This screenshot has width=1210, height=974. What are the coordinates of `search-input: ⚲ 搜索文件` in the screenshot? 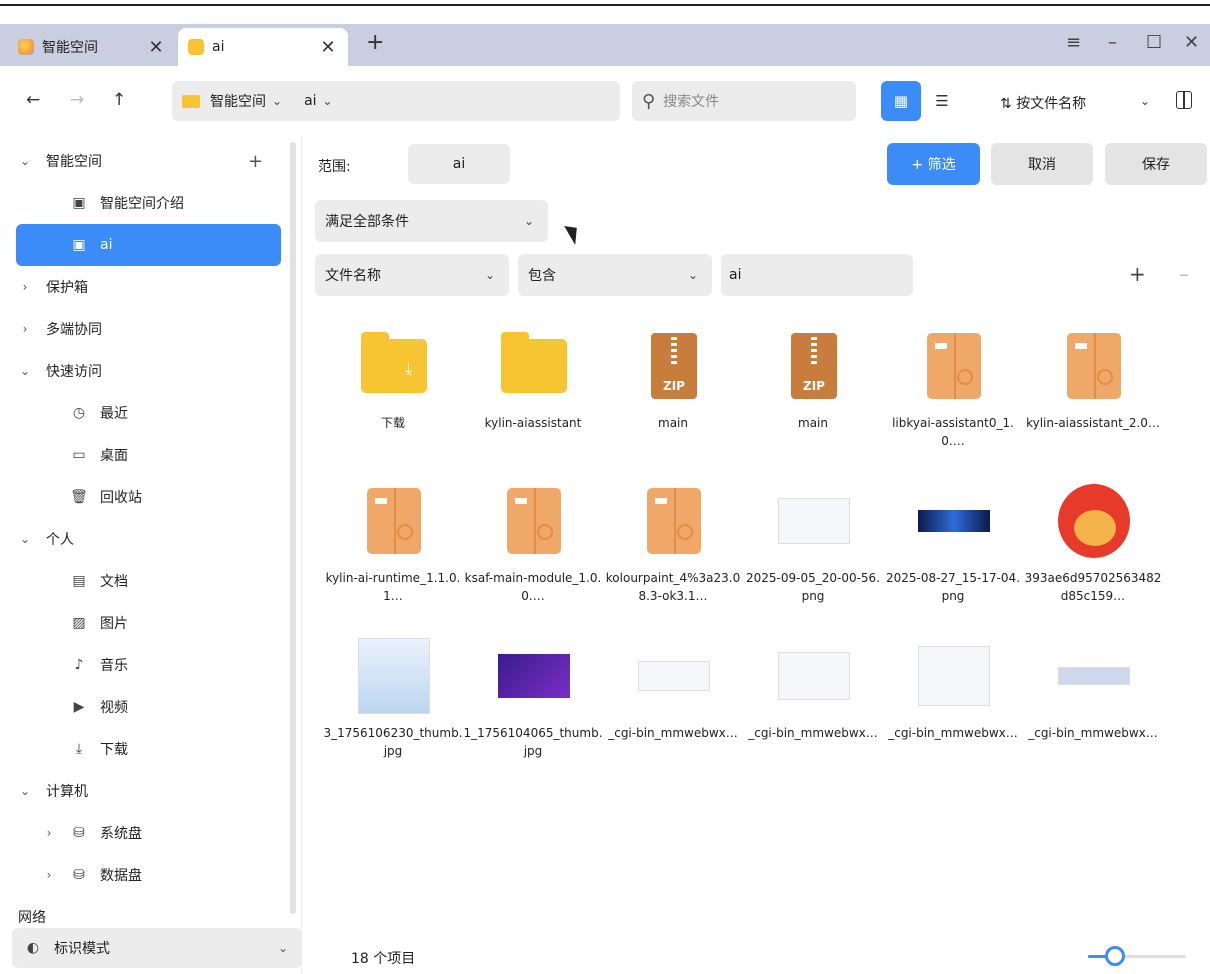 It's located at (744, 101).